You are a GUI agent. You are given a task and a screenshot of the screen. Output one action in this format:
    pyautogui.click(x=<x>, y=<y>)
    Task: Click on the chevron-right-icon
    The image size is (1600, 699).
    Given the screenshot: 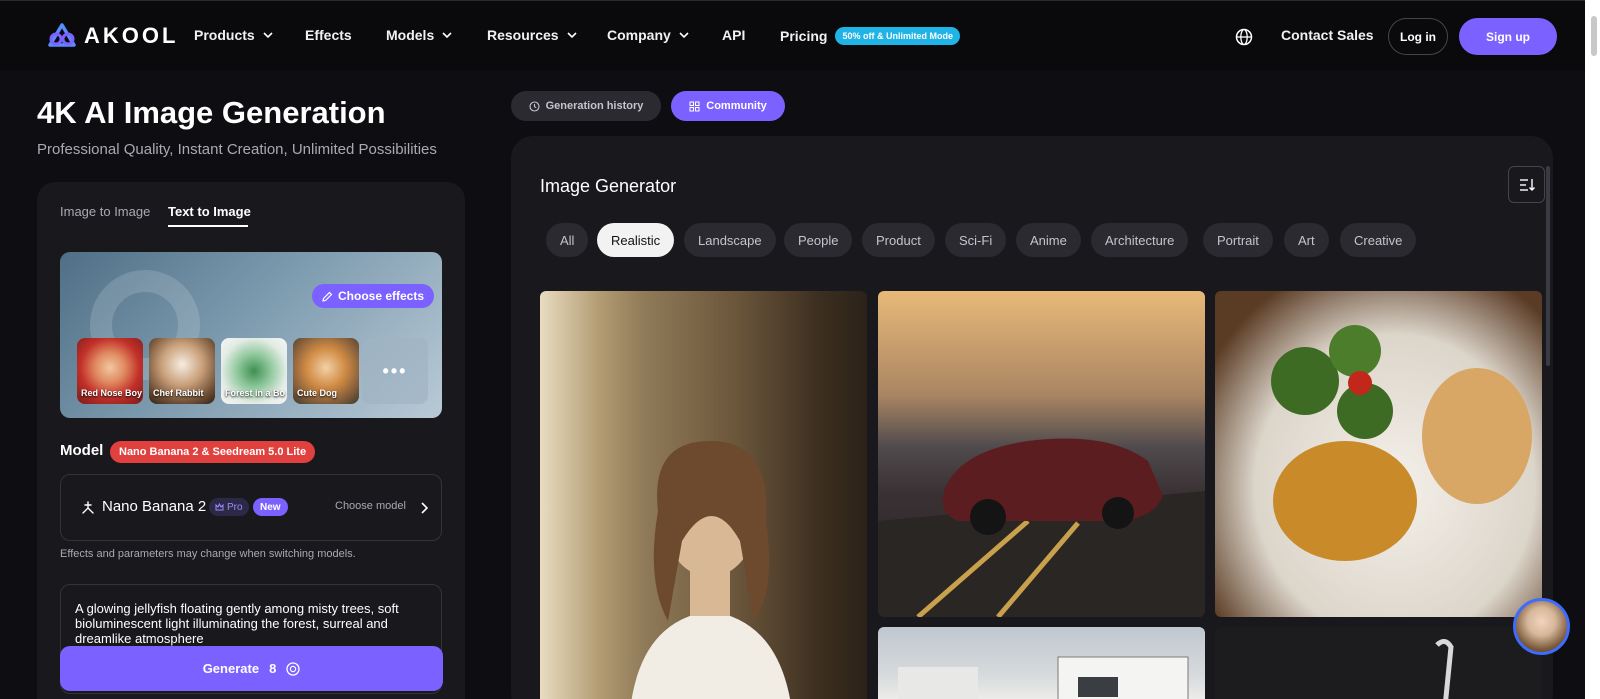 What is the action you would take?
    pyautogui.click(x=424, y=508)
    